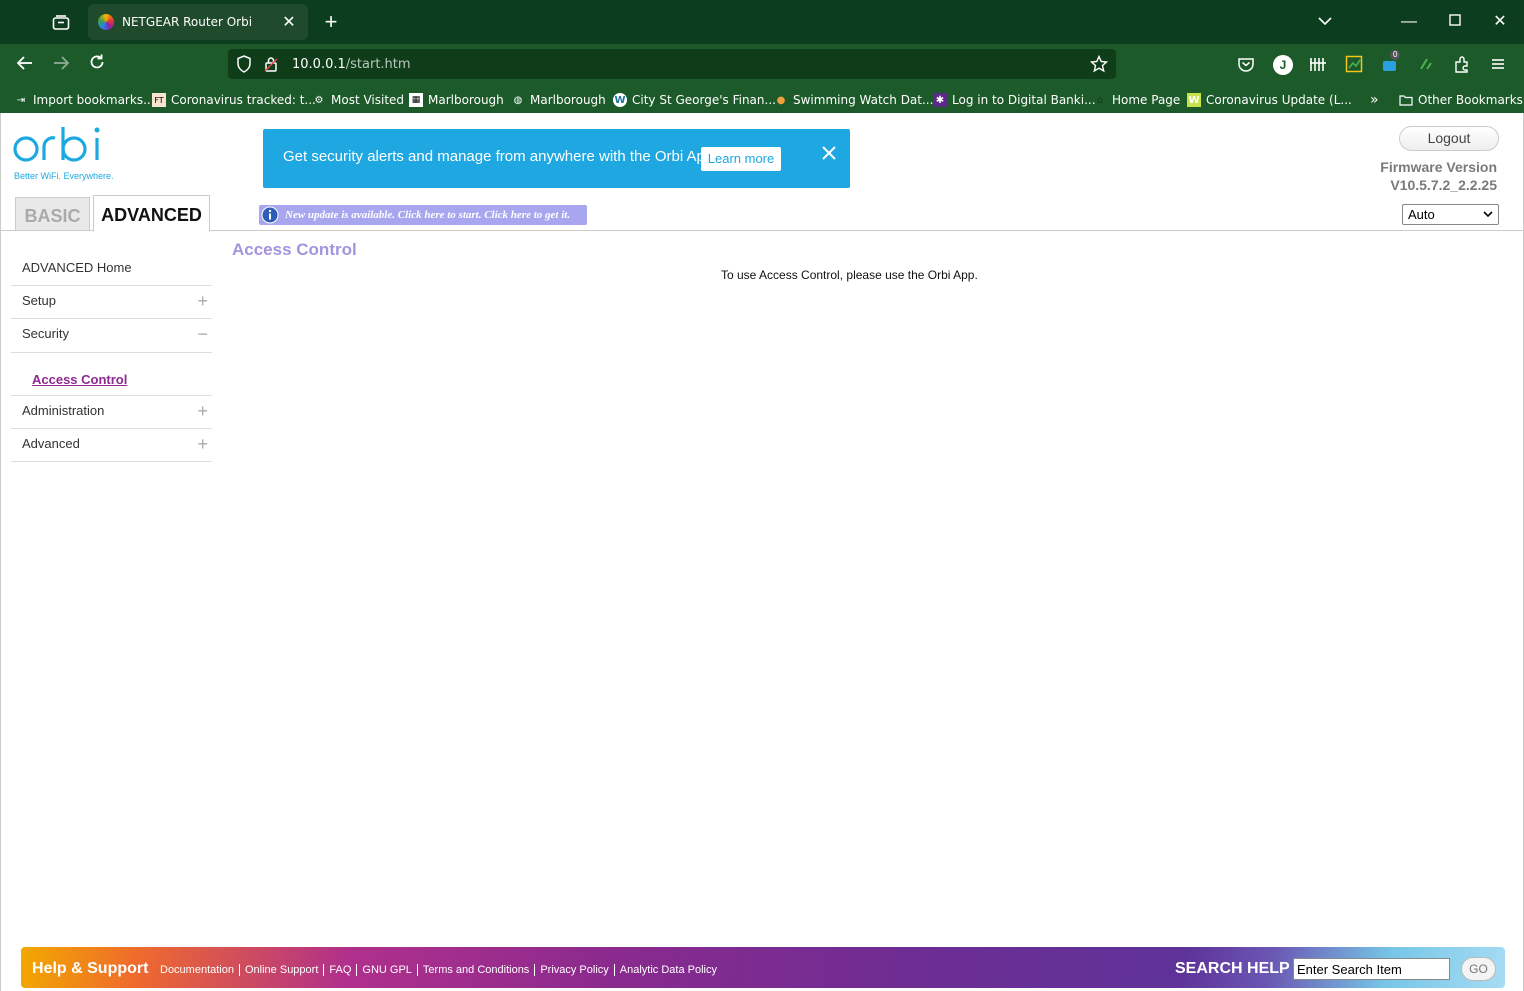  Describe the element at coordinates (1455, 22) in the screenshot. I see `maximize-button` at that location.